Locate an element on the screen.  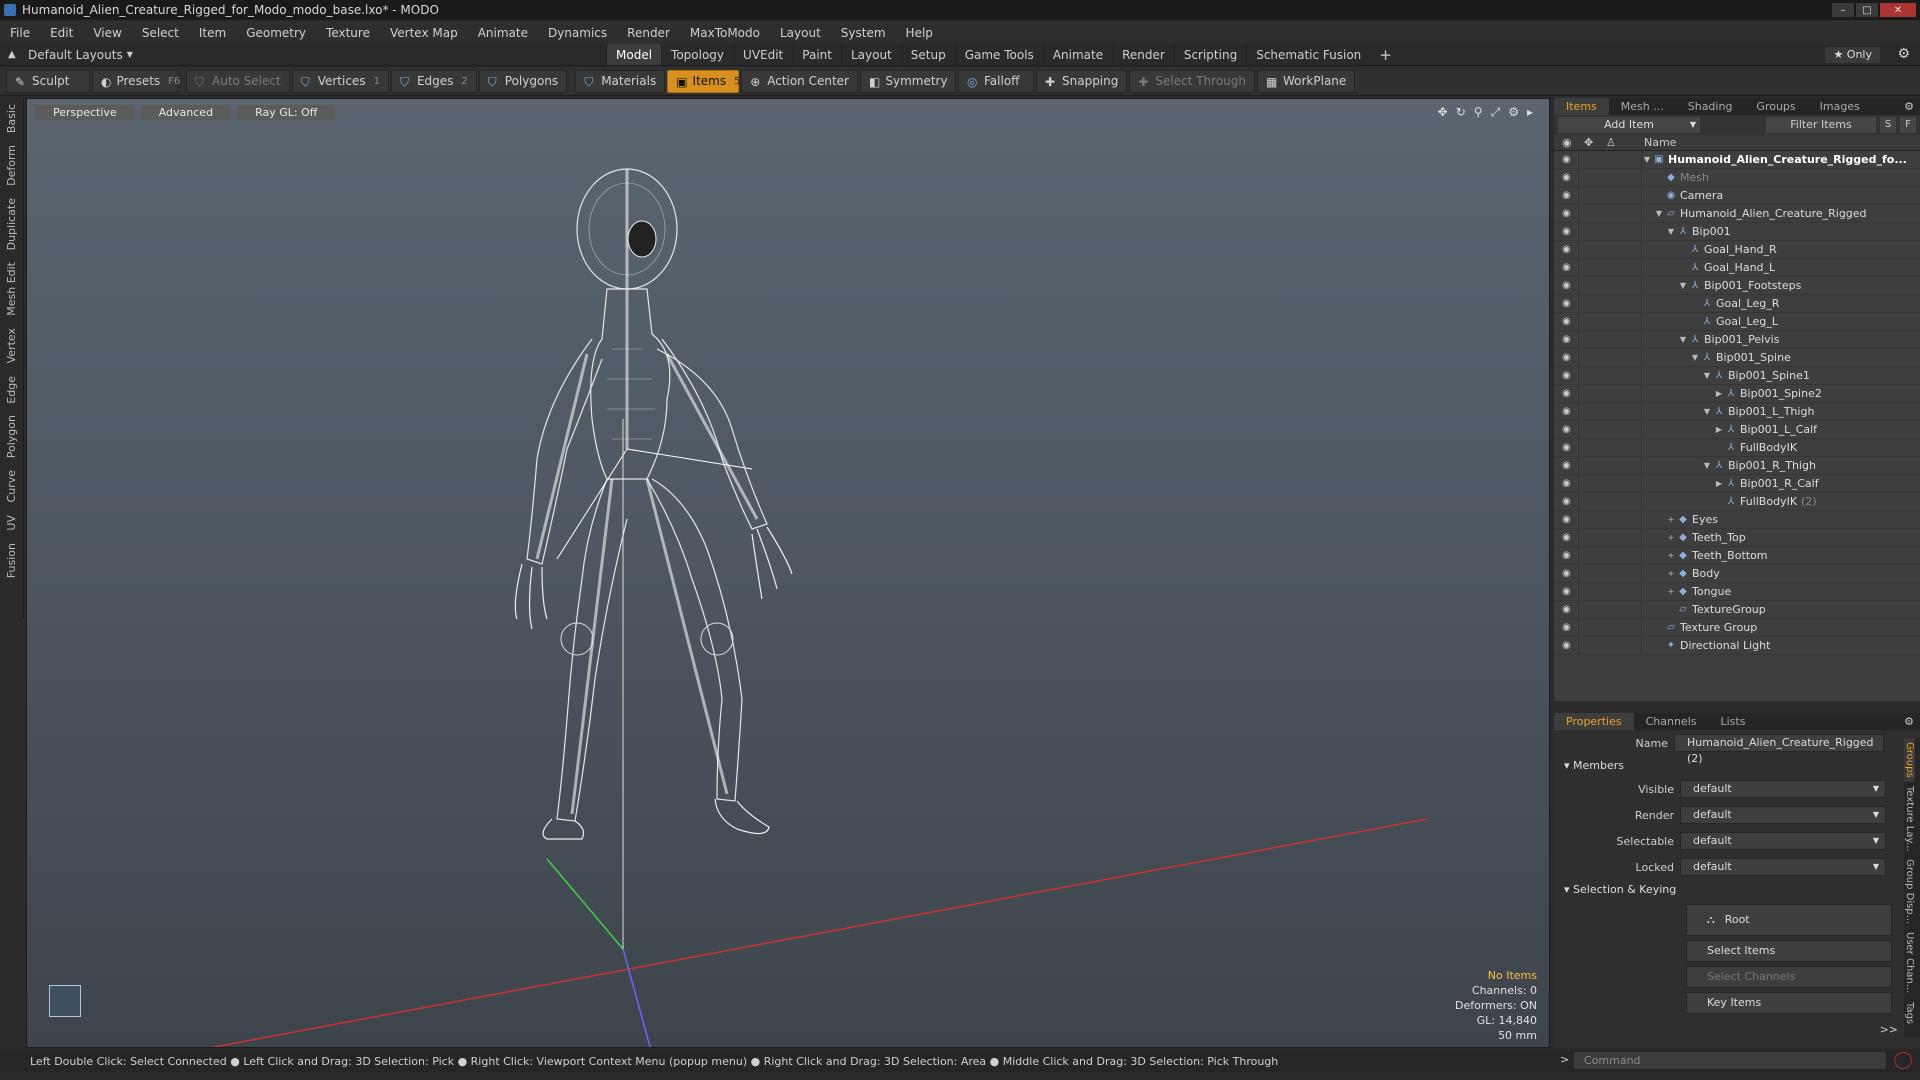
tree-item: ◉ + ◆ Body is located at coordinates (1737, 573).